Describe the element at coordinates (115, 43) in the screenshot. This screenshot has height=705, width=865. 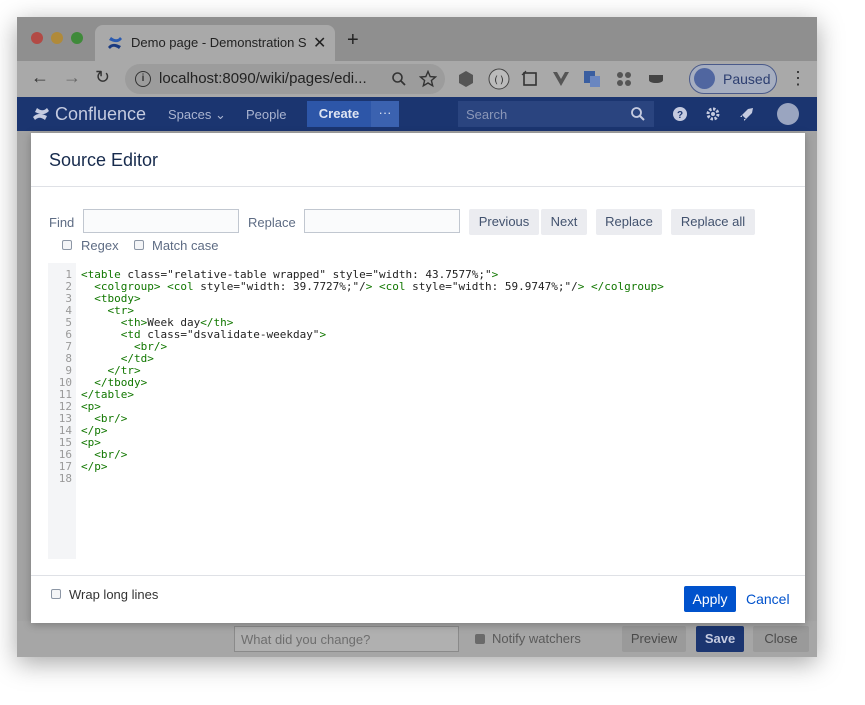
I see `confluence-favicon-icon` at that location.